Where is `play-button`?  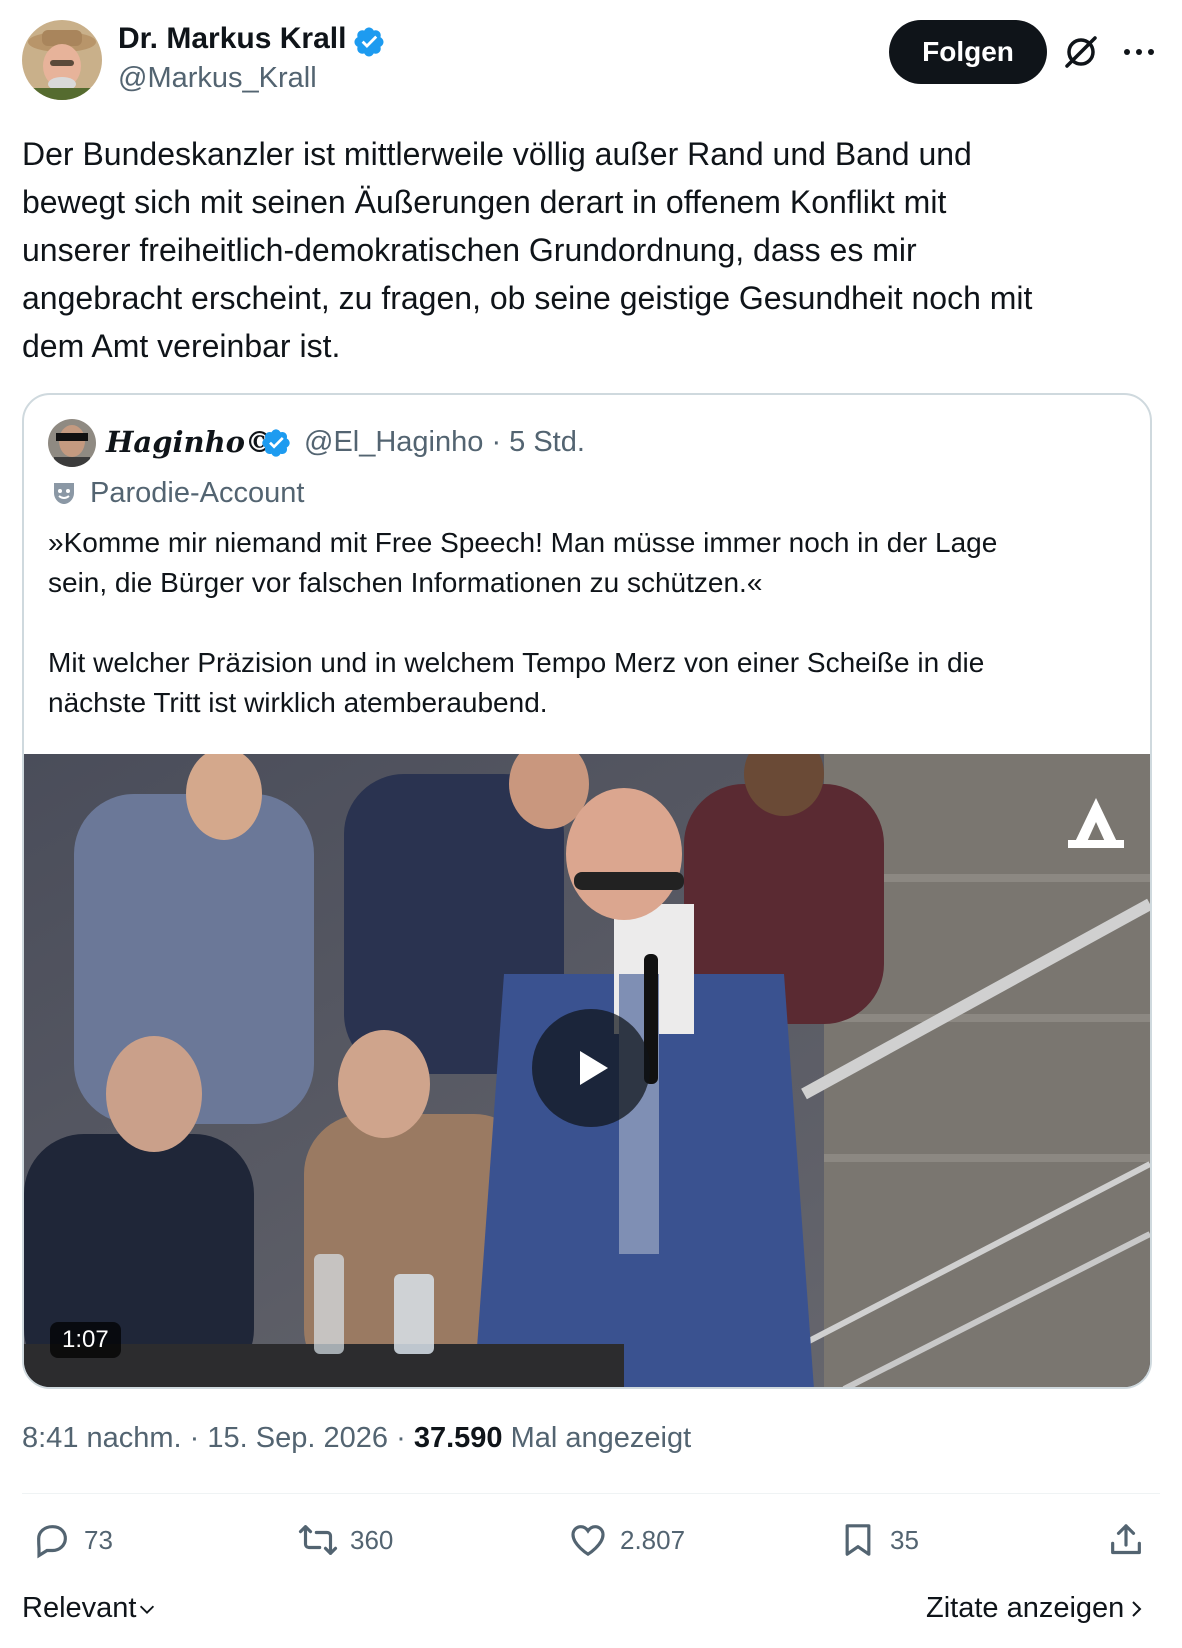
play-button is located at coordinates (591, 1068).